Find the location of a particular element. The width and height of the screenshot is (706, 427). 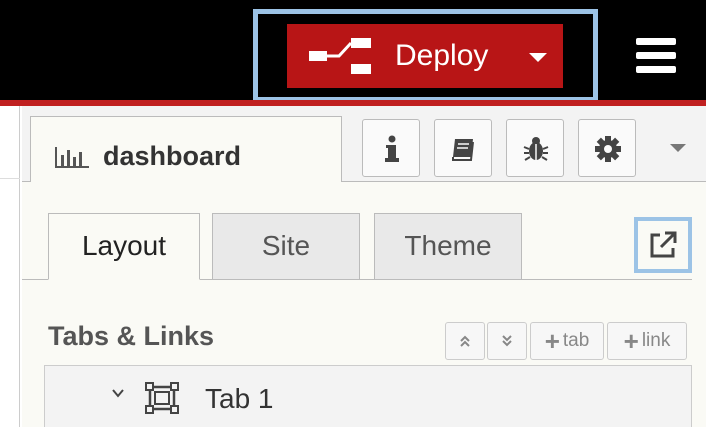

collapse-all-button is located at coordinates (465, 341).